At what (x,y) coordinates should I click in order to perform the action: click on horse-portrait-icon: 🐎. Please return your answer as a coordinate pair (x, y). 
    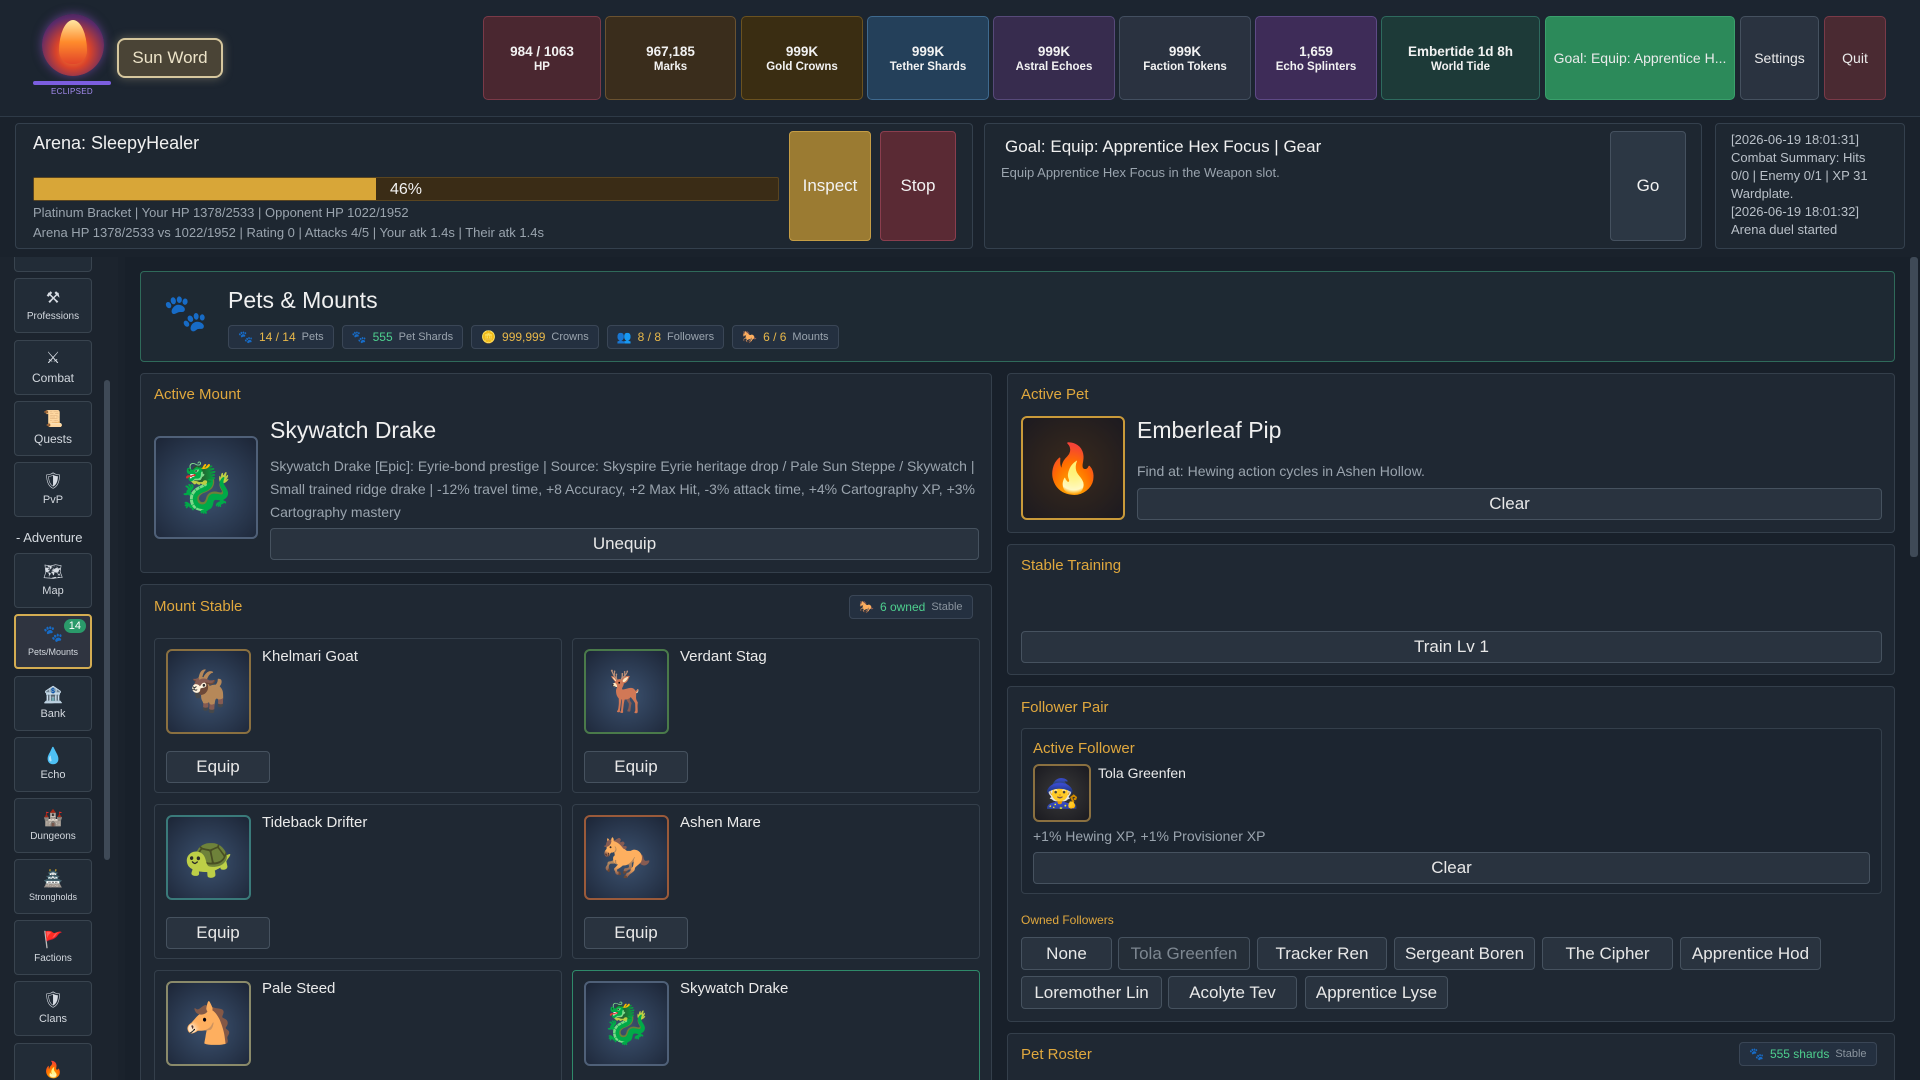
    Looking at the image, I should click on (626, 857).